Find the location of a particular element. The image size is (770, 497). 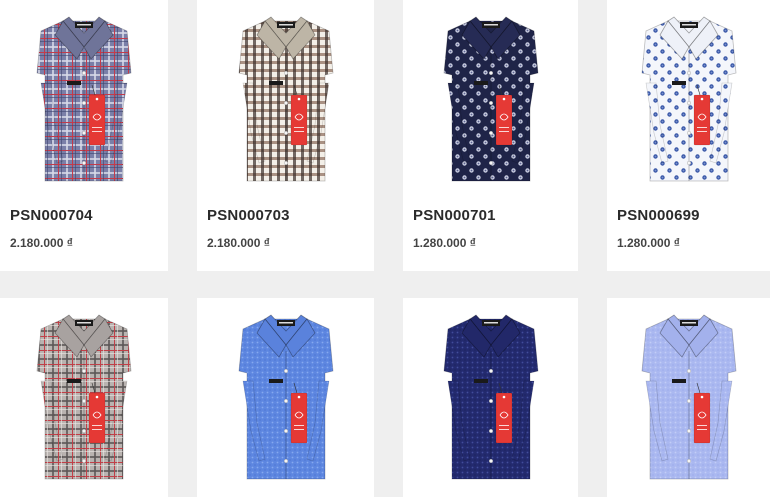

product-name-link: PSN000704 is located at coordinates (51, 215).